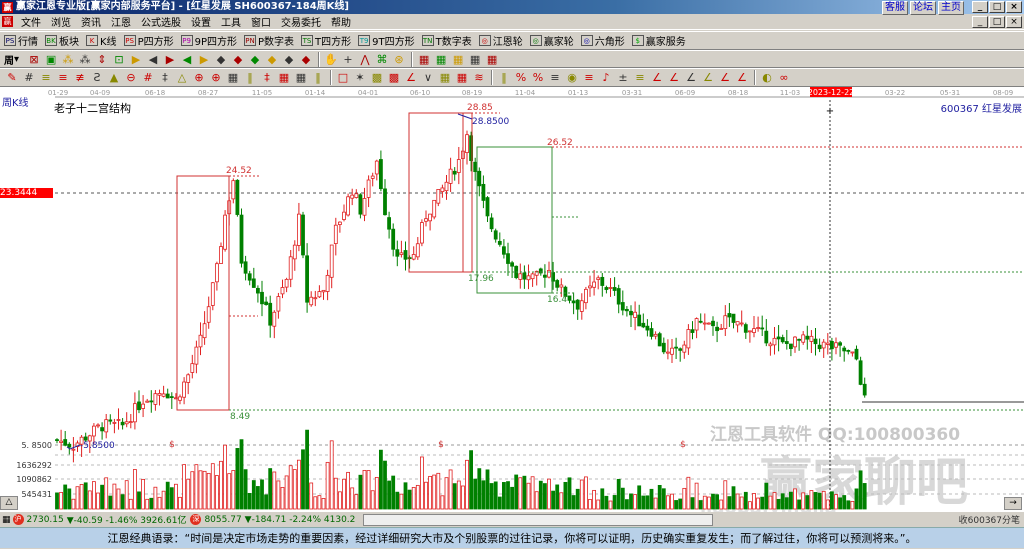  What do you see at coordinates (989, 519) in the screenshot?
I see `tick-data-button: 收600367分笔` at bounding box center [989, 519].